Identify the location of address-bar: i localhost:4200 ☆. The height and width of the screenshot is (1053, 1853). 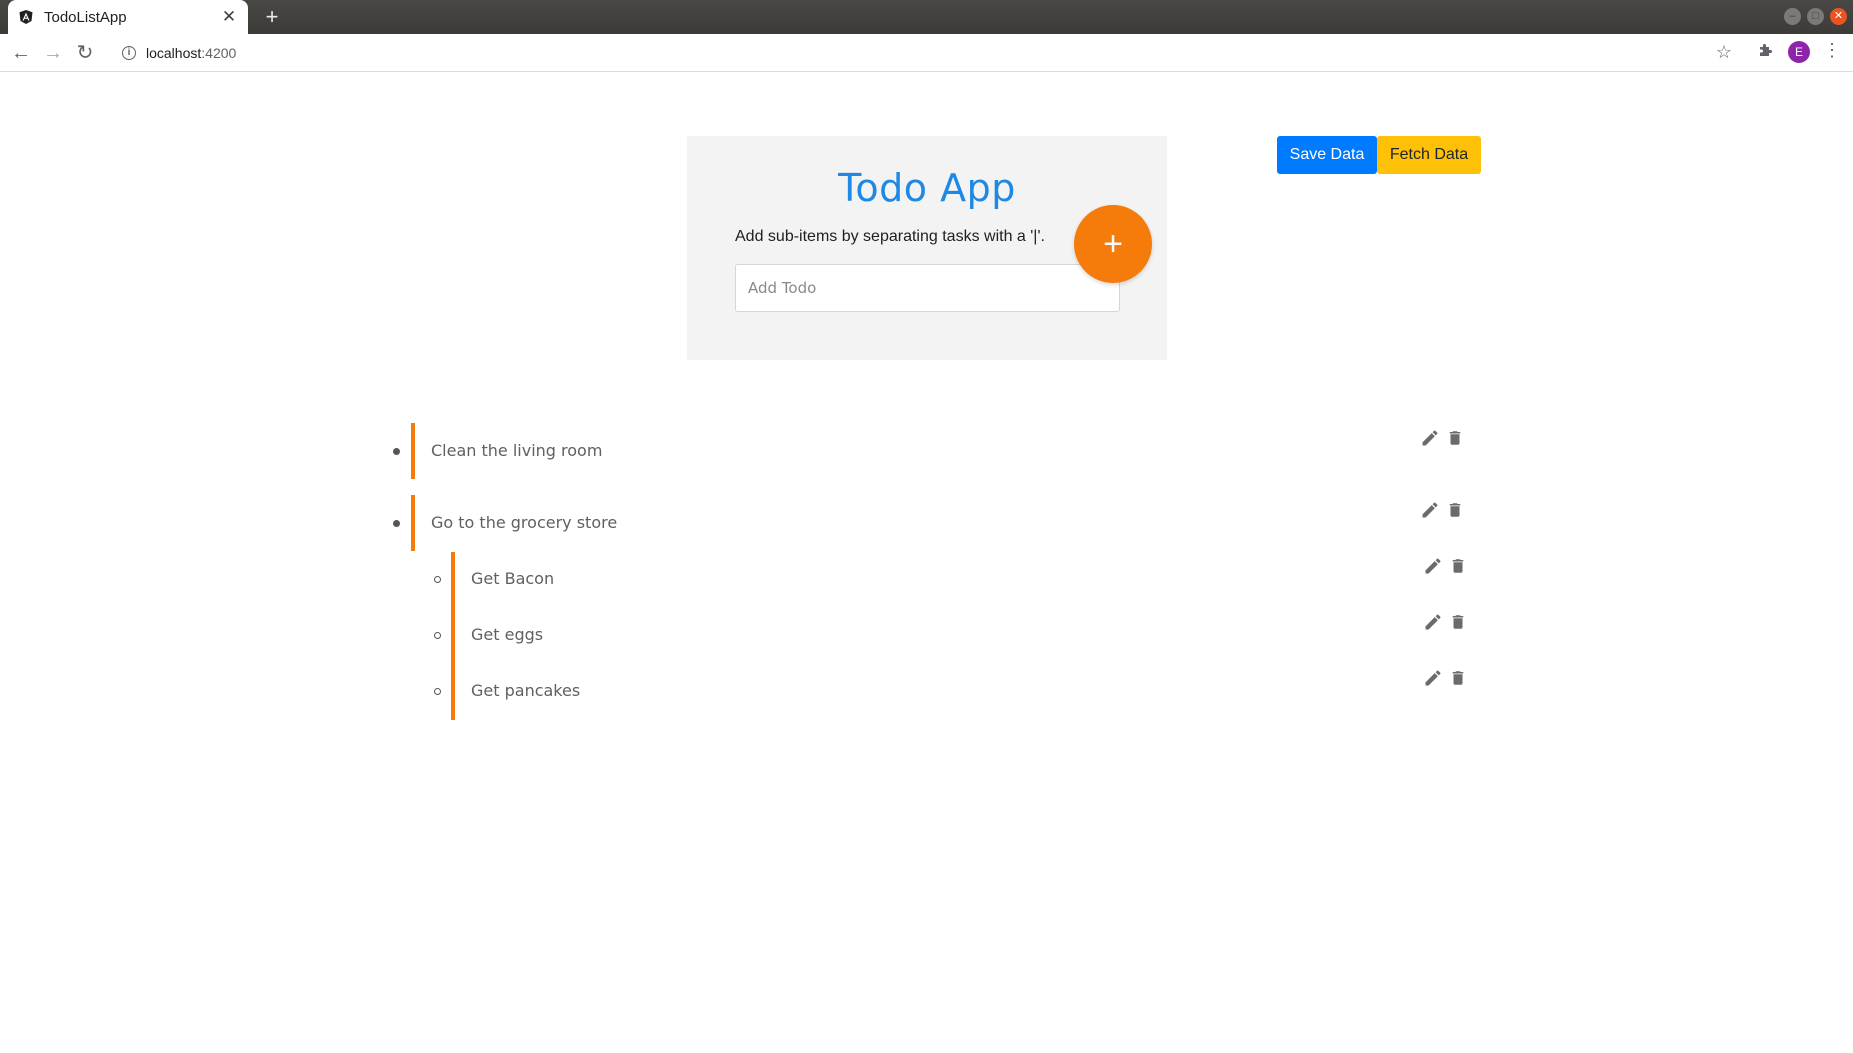
(927, 53).